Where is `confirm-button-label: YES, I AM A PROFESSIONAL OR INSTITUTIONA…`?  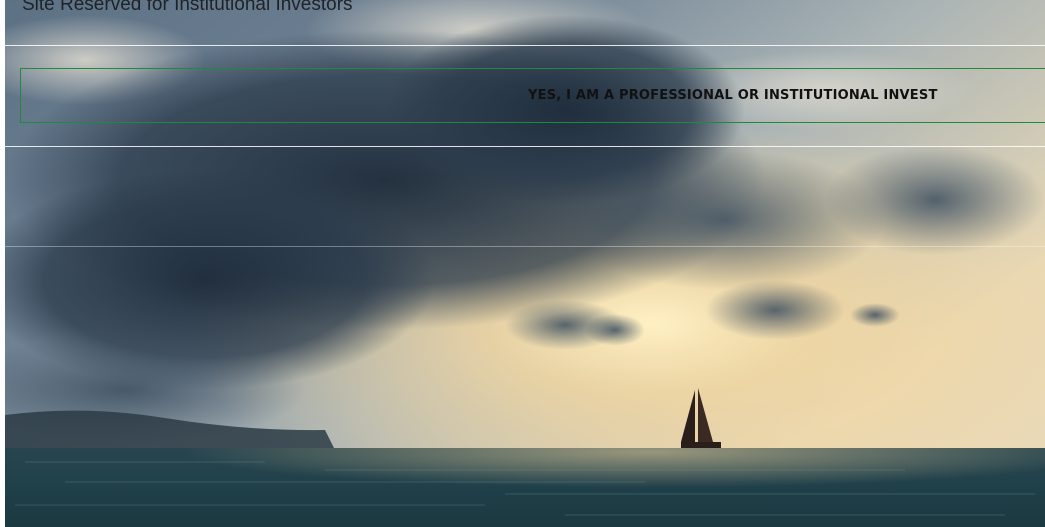
confirm-button-label: YES, I AM A PROFESSIONAL OR INSTITUTIONA… is located at coordinates (733, 95).